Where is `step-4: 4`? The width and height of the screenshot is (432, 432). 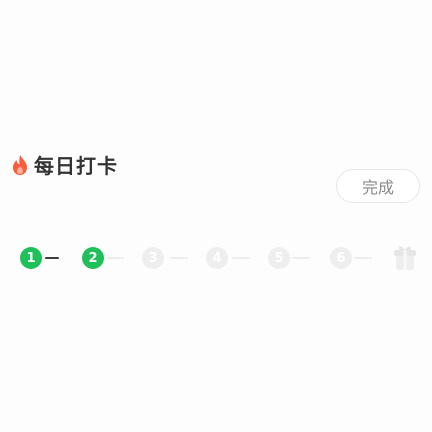
step-4: 4 is located at coordinates (217, 258).